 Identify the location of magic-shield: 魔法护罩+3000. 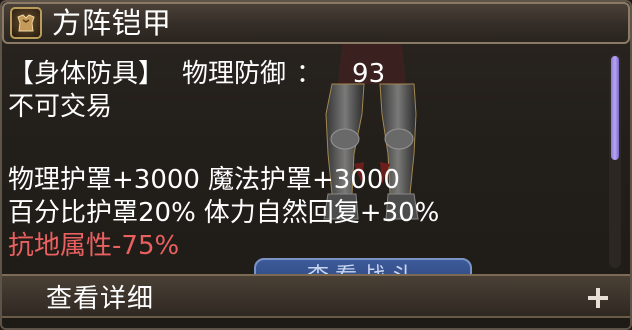
(303, 180).